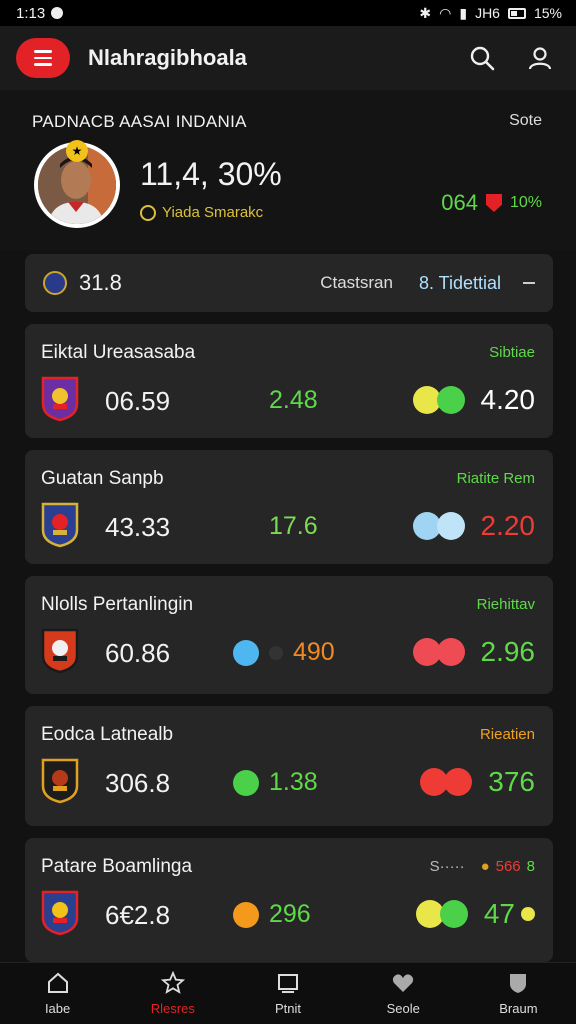  What do you see at coordinates (518, 1008) in the screenshot?
I see `nav-label: Braum` at bounding box center [518, 1008].